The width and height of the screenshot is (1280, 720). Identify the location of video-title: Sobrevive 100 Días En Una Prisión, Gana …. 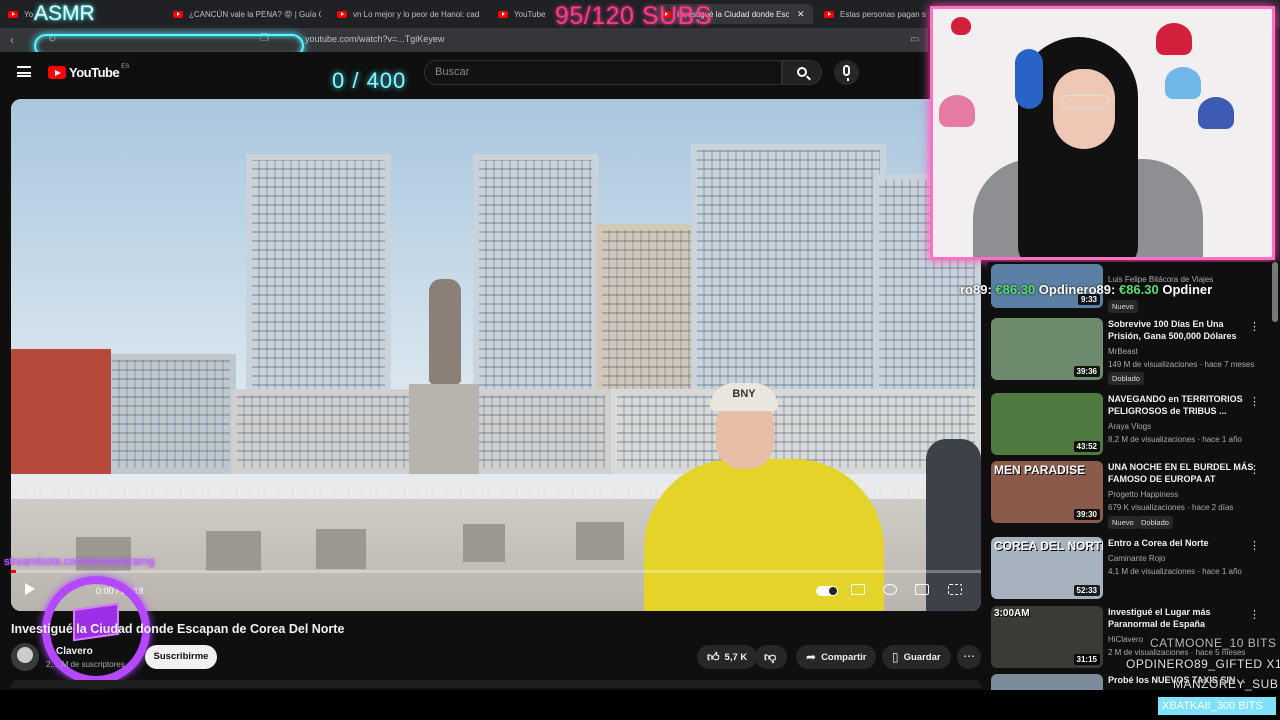
(1172, 330).